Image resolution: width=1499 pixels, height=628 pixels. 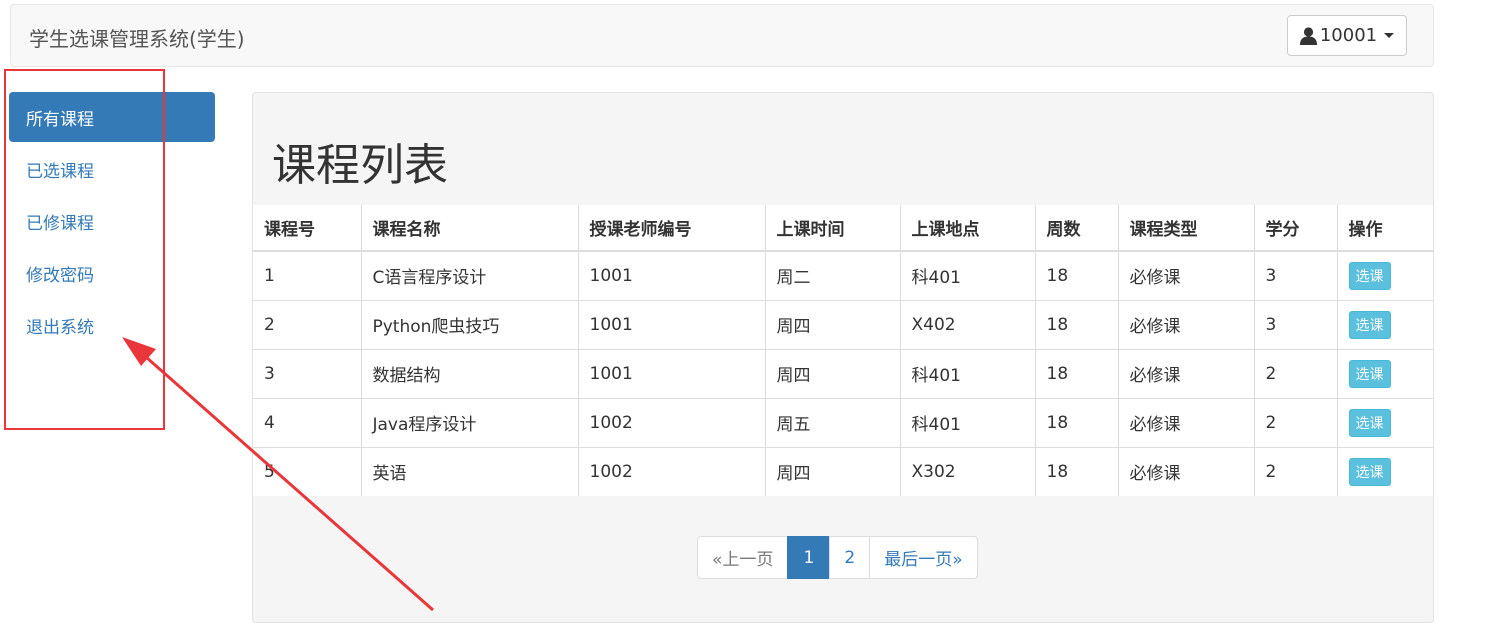 I want to click on cell-course-name: C语言程序设计, so click(x=470, y=275).